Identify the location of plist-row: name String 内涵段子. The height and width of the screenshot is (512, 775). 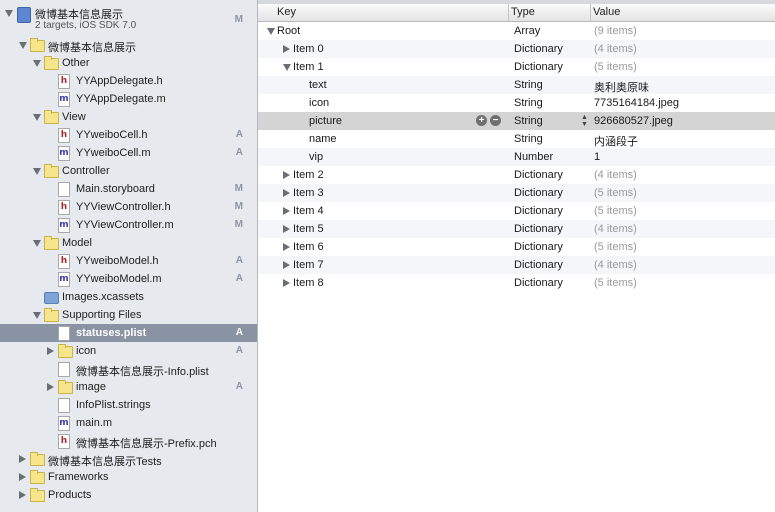
(516, 139).